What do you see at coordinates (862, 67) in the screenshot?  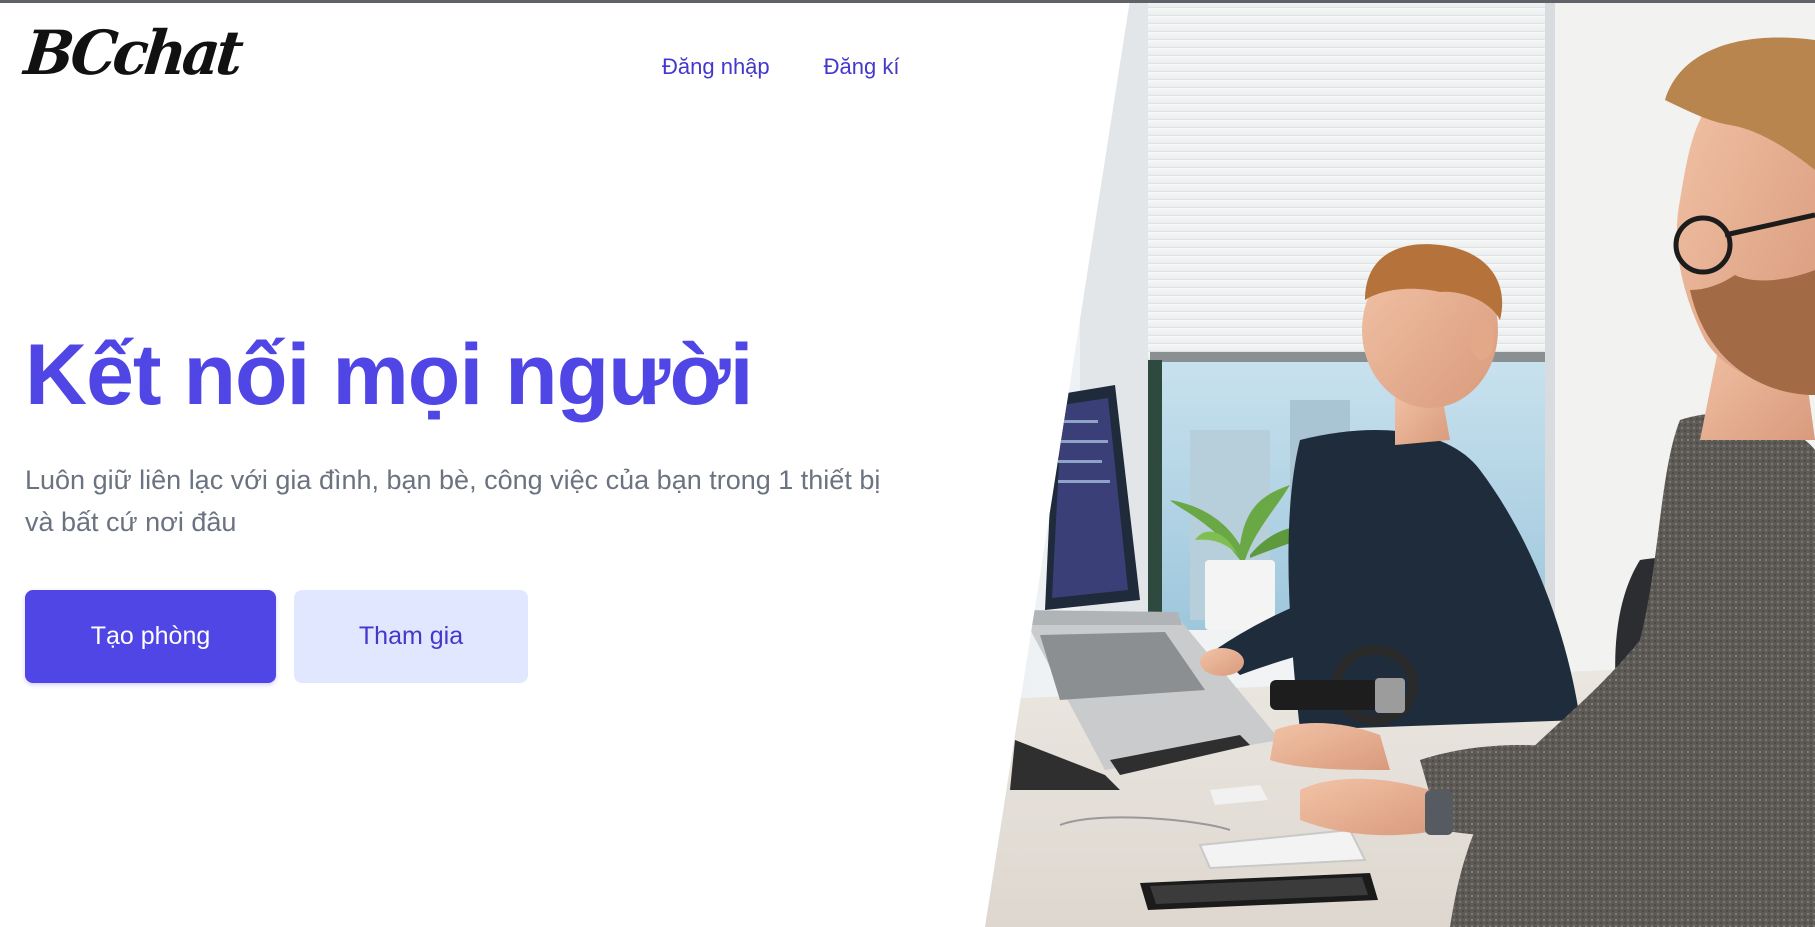 I see `register-link: Đăng kí` at bounding box center [862, 67].